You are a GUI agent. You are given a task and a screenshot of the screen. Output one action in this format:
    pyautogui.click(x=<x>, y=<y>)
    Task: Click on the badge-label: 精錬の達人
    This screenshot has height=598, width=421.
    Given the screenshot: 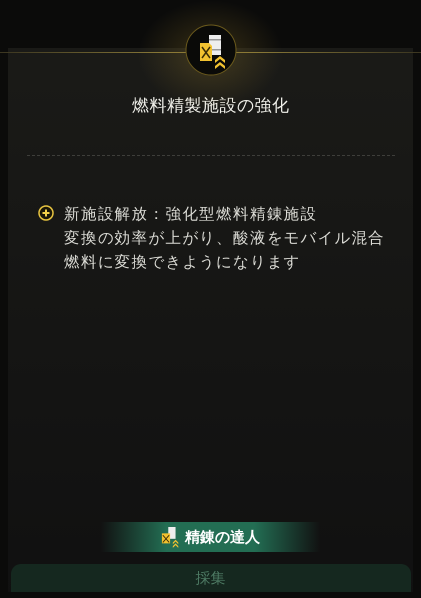 What is the action you would take?
    pyautogui.click(x=222, y=537)
    